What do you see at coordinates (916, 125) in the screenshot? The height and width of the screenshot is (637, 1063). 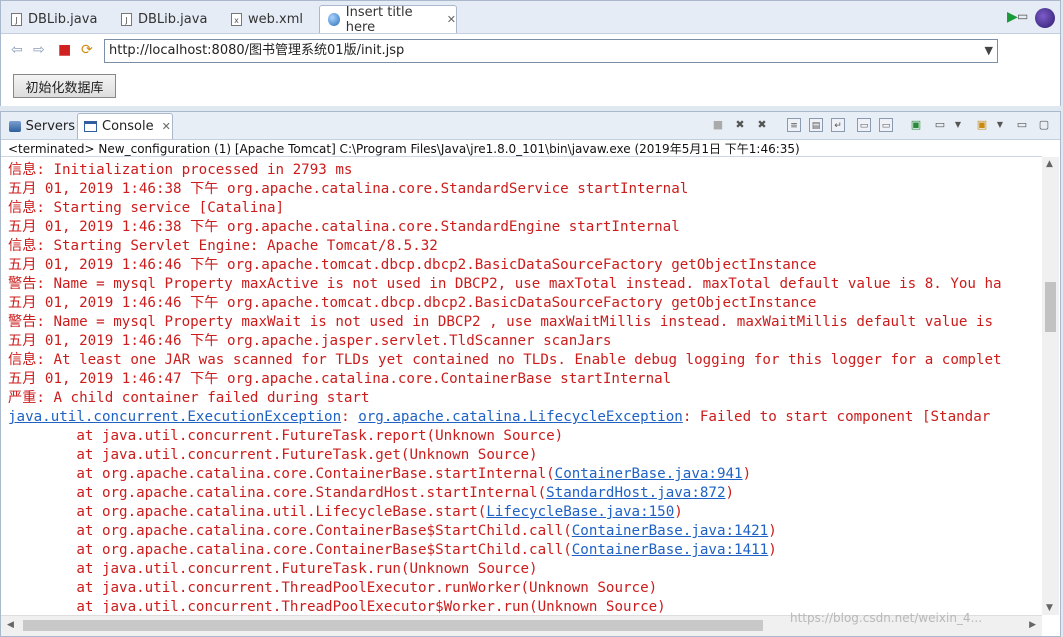 I see `pin-console-icon: ▣` at bounding box center [916, 125].